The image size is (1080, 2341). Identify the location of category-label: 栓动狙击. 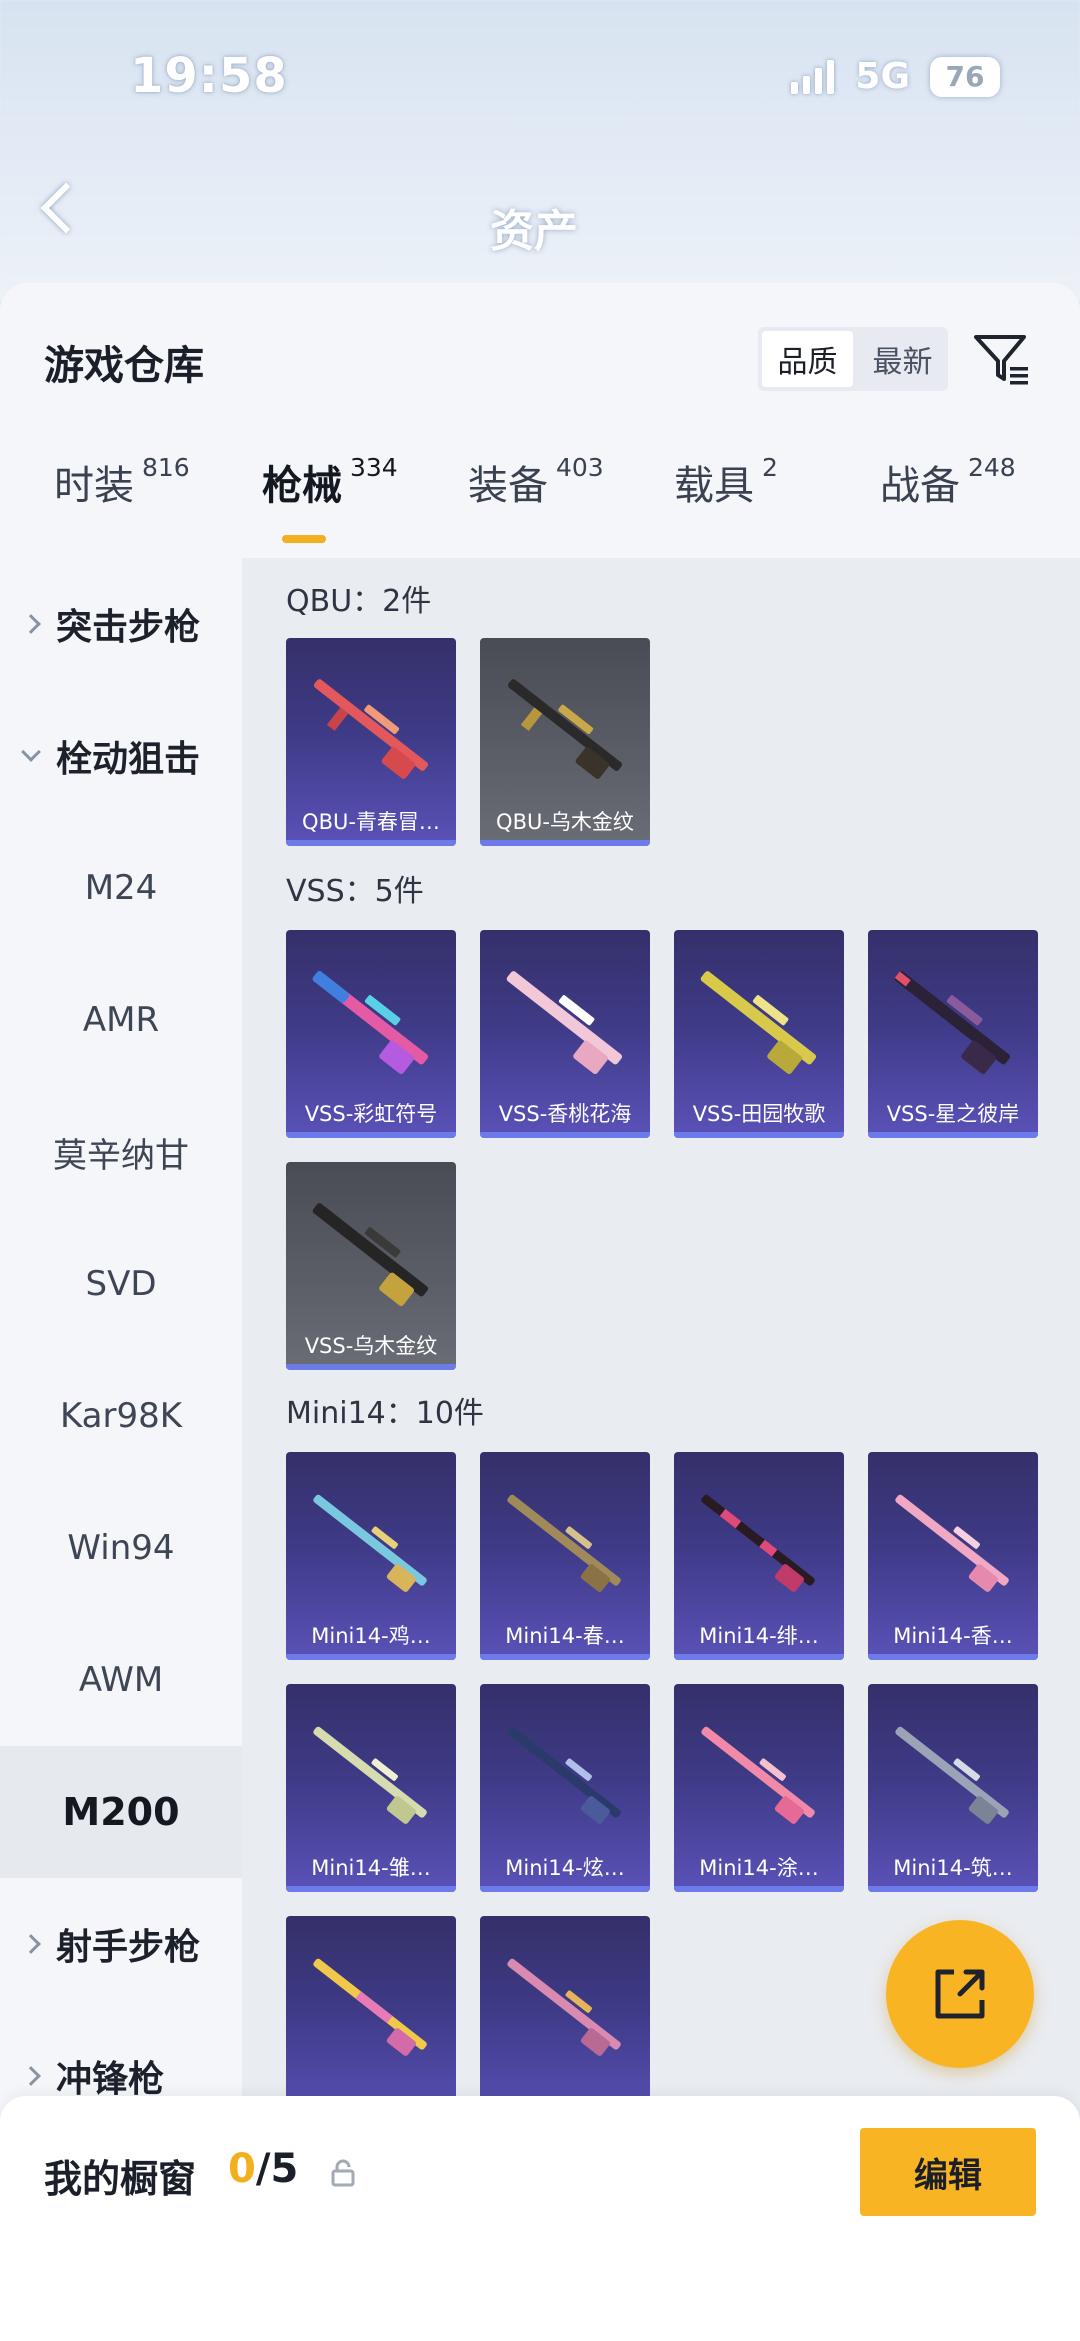
(128, 759).